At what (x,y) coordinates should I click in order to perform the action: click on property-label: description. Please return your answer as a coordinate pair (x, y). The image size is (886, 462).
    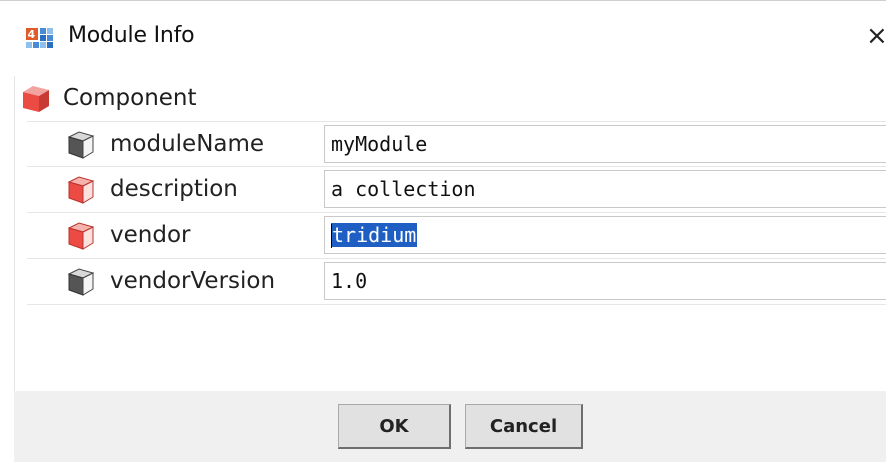
    Looking at the image, I should click on (174, 189).